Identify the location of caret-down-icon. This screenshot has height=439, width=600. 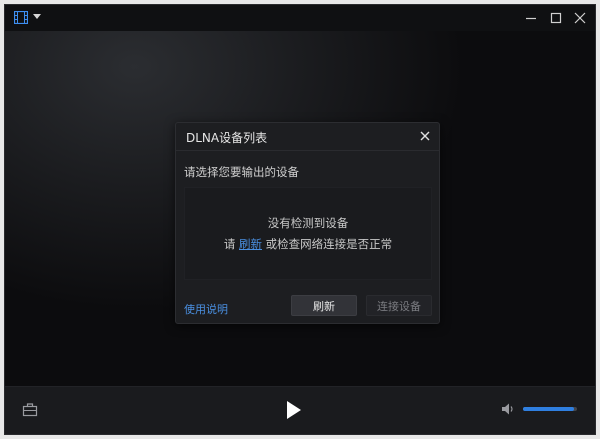
(37, 16).